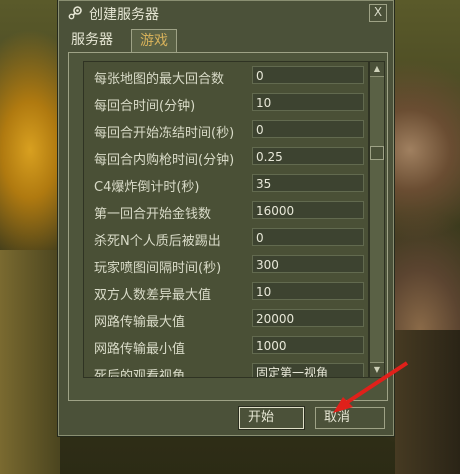 The image size is (460, 474). I want to click on setting-row: 死后的观看视角 固定第一视角, so click(226, 369).